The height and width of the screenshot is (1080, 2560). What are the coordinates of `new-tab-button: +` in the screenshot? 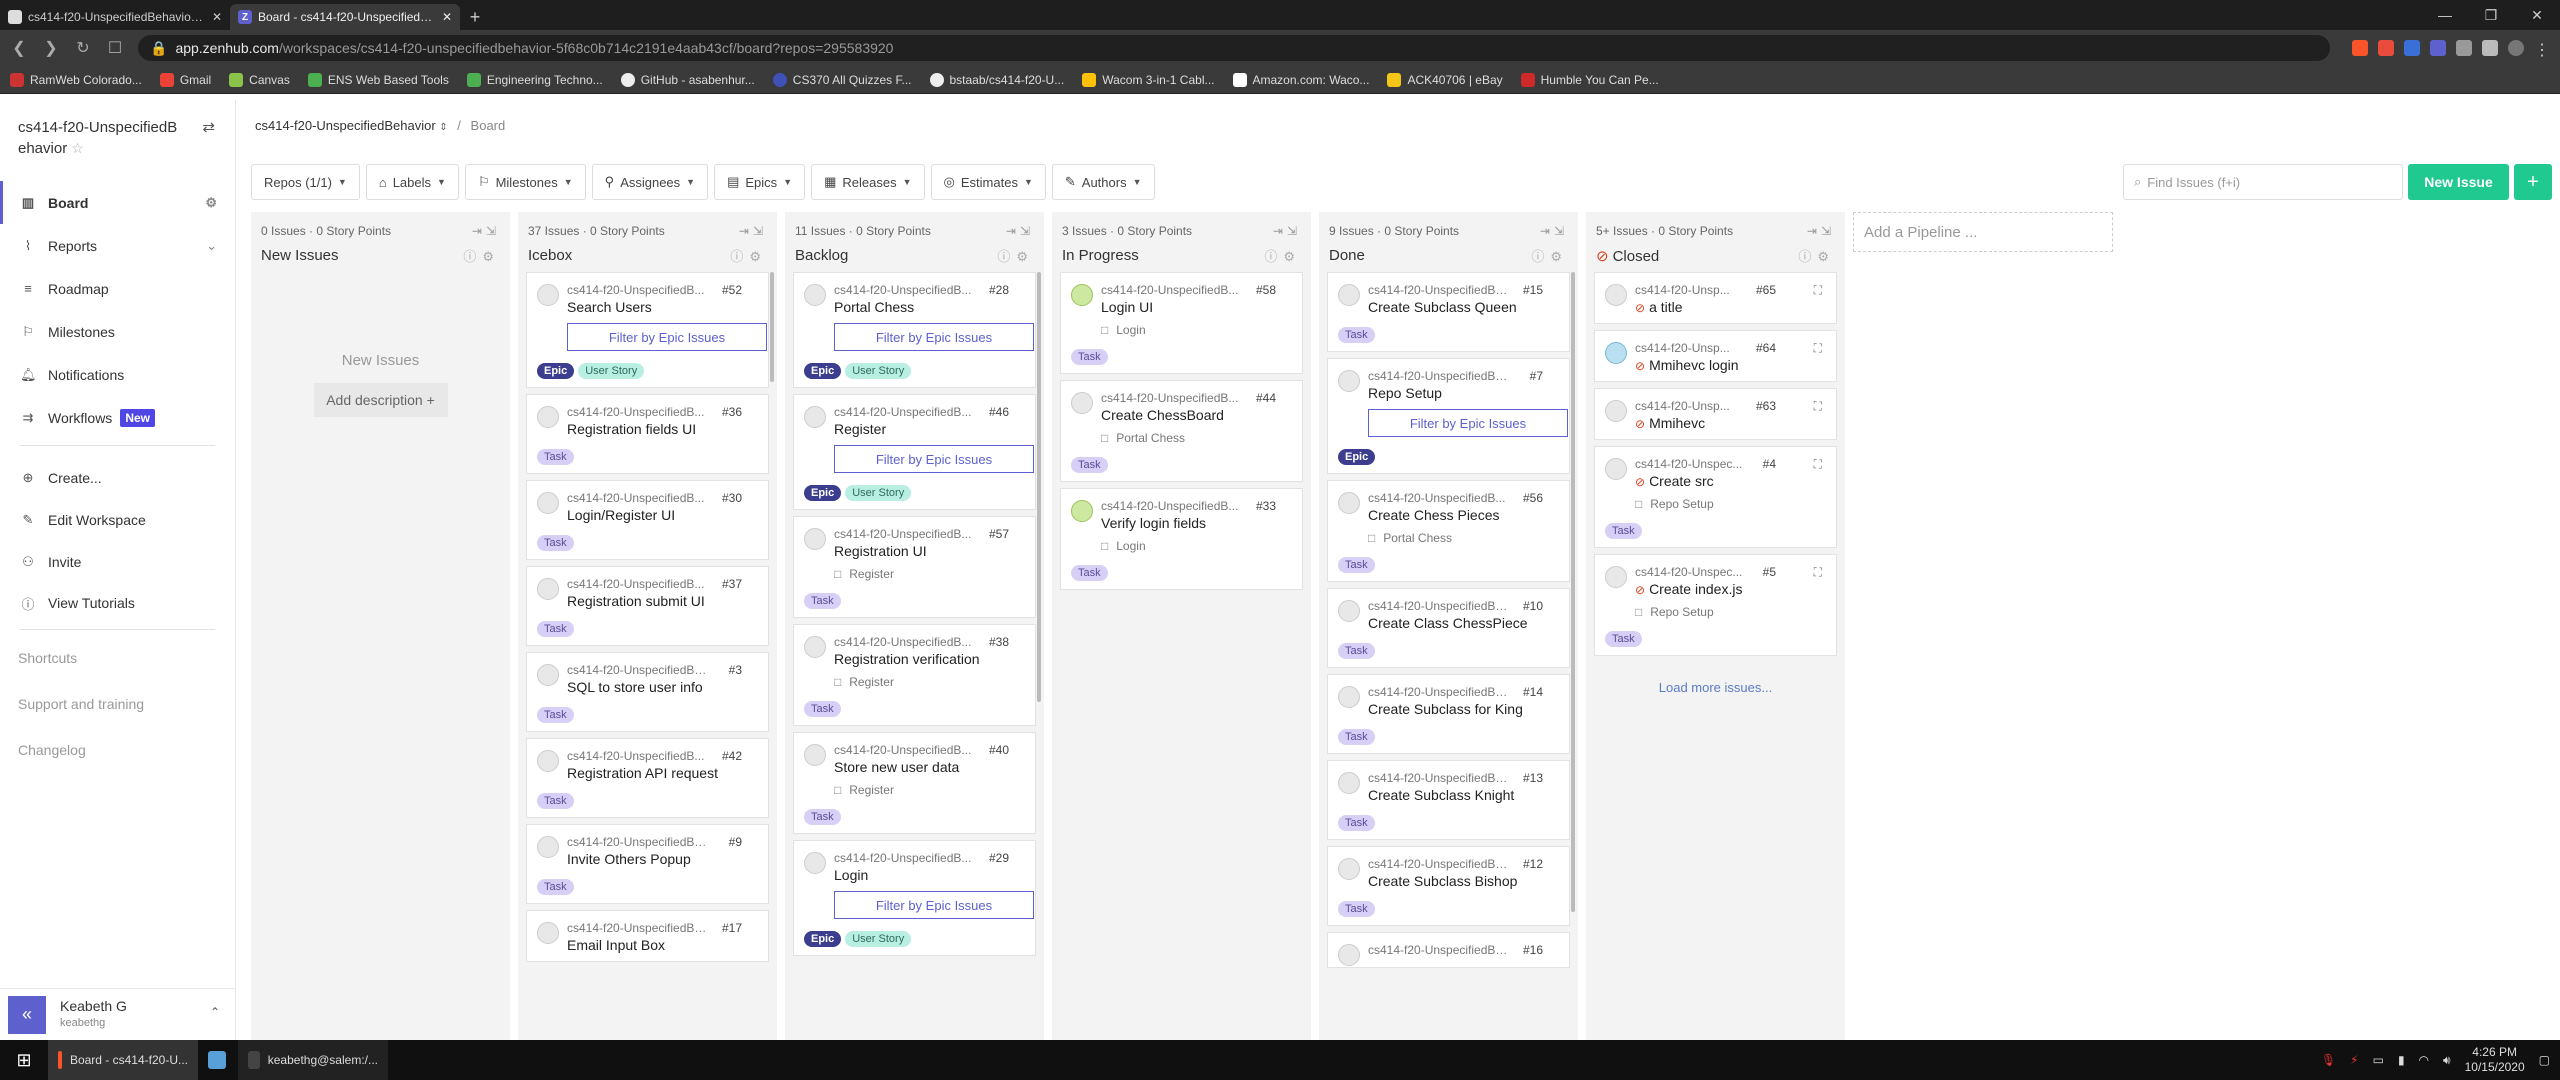 It's located at (475, 17).